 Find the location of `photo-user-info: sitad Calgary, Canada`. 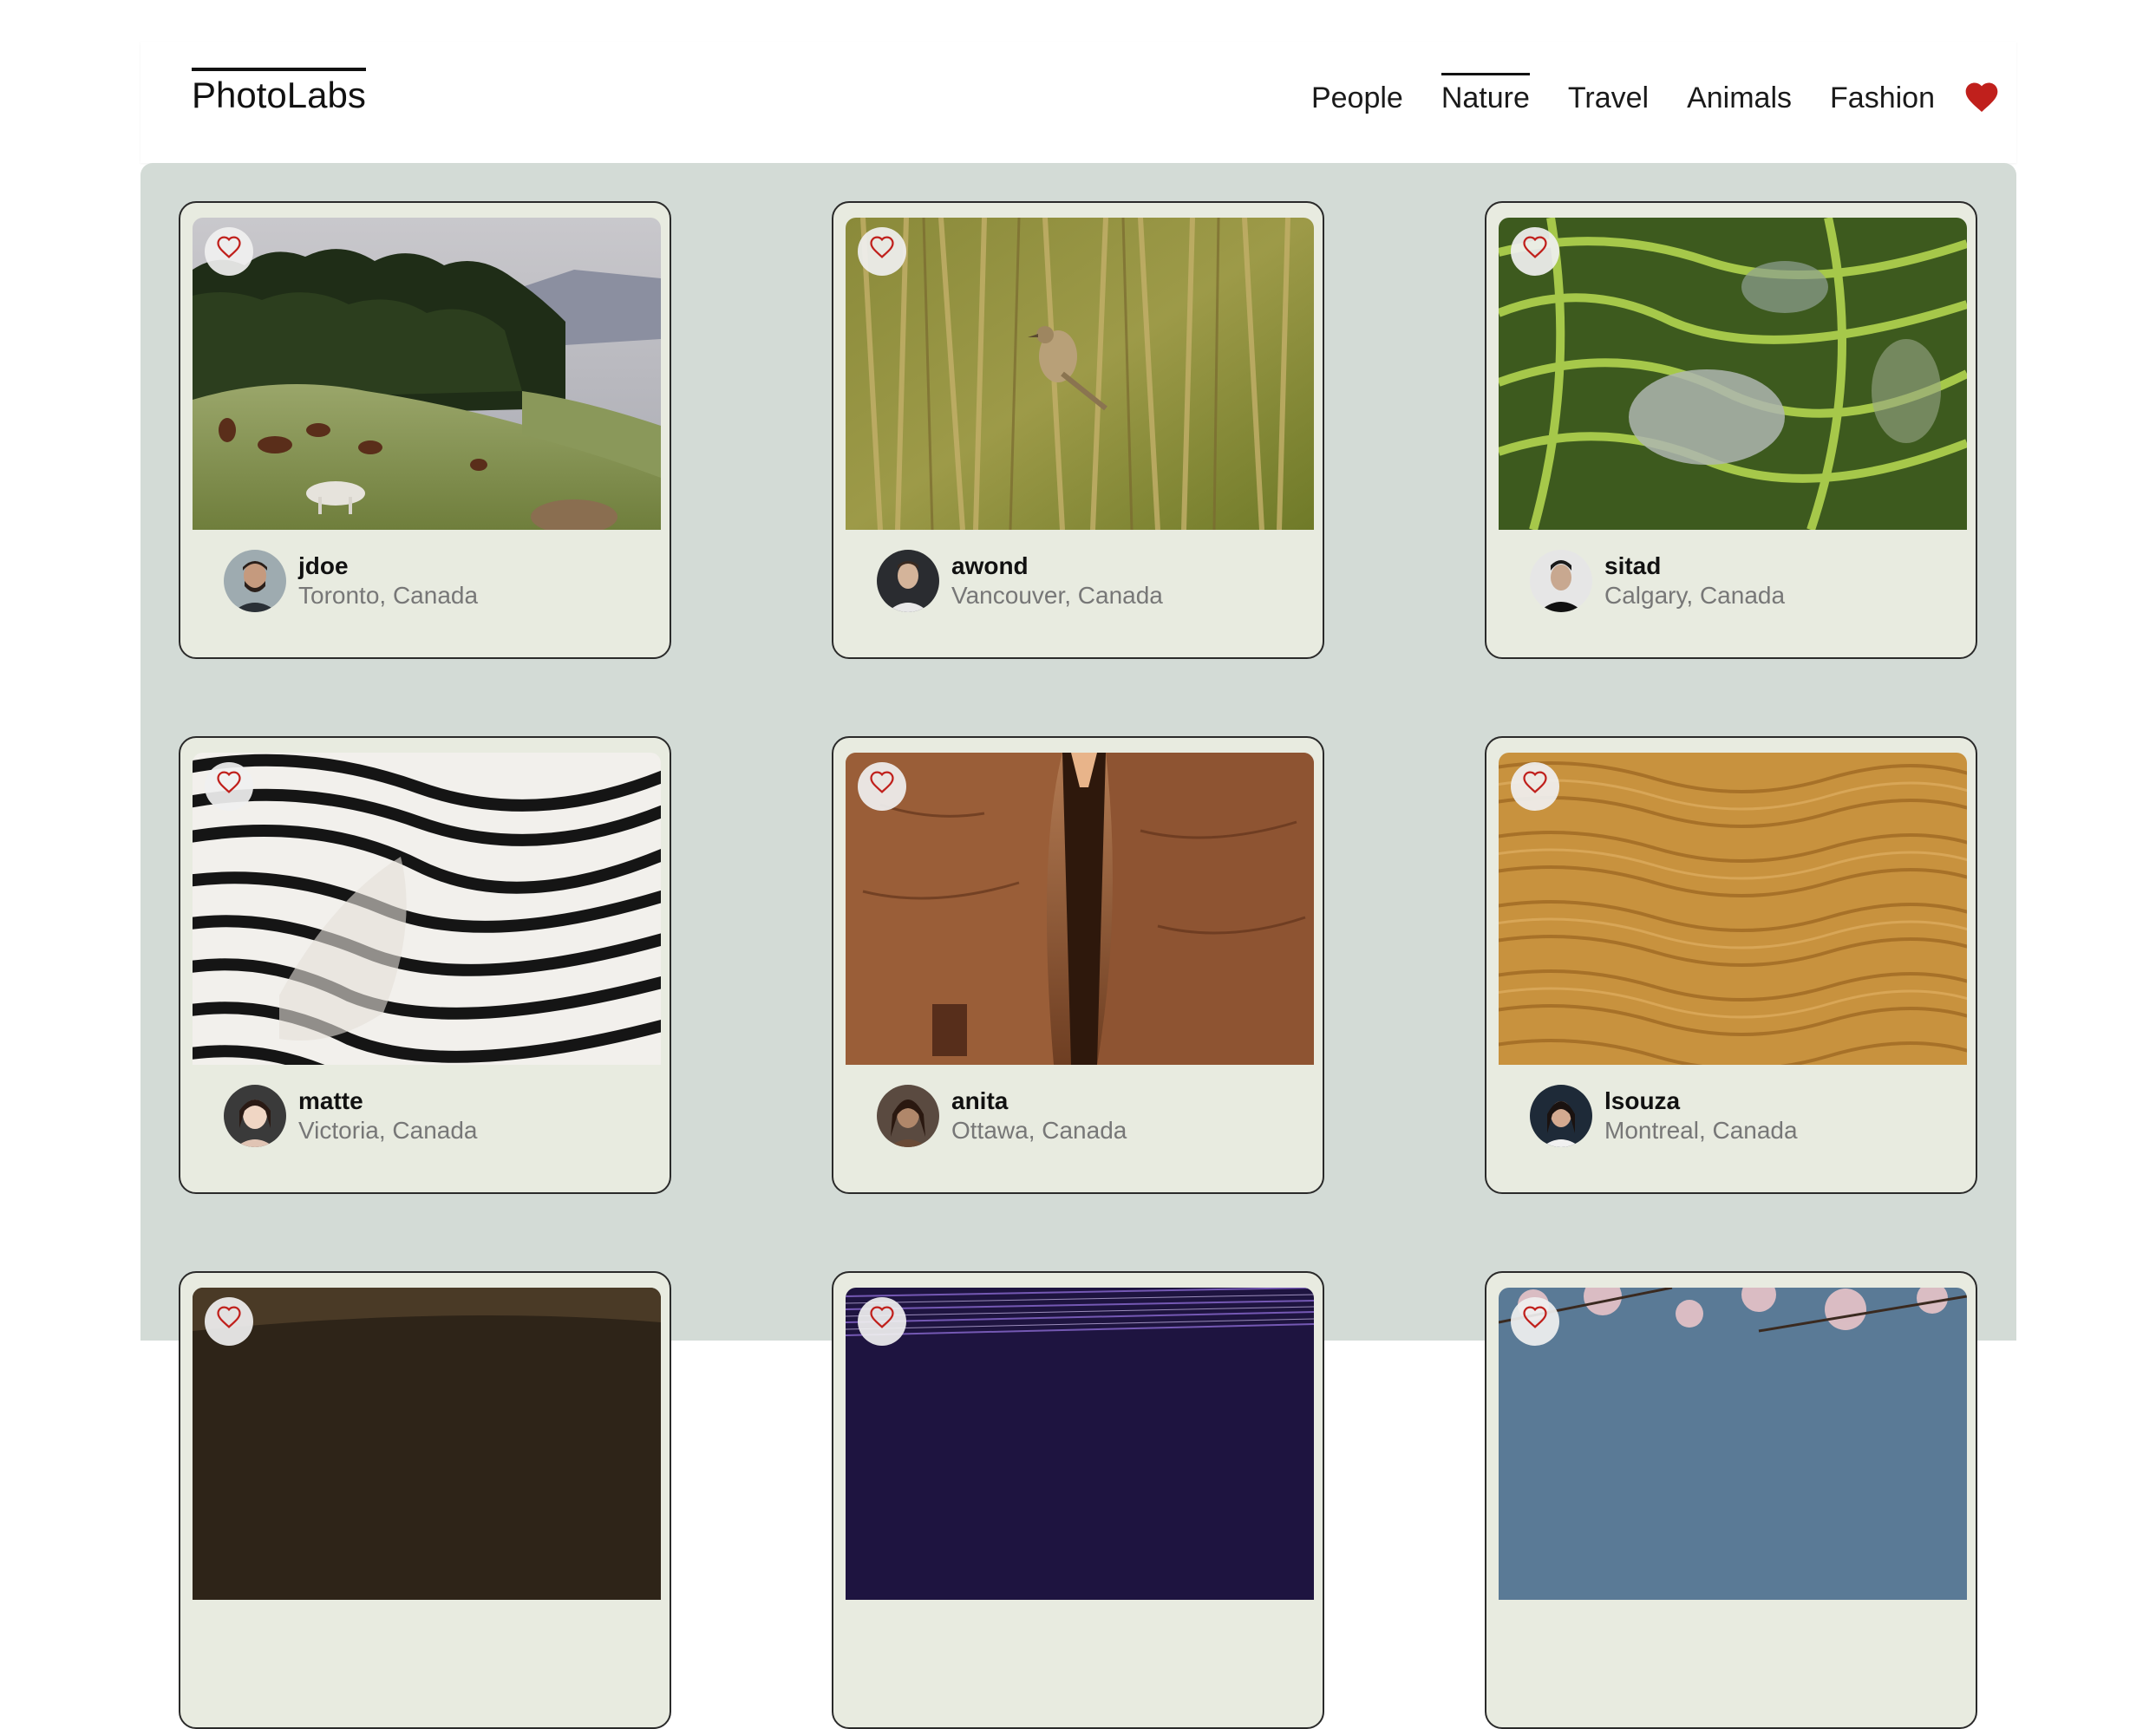

photo-user-info: sitad Calgary, Canada is located at coordinates (1658, 581).